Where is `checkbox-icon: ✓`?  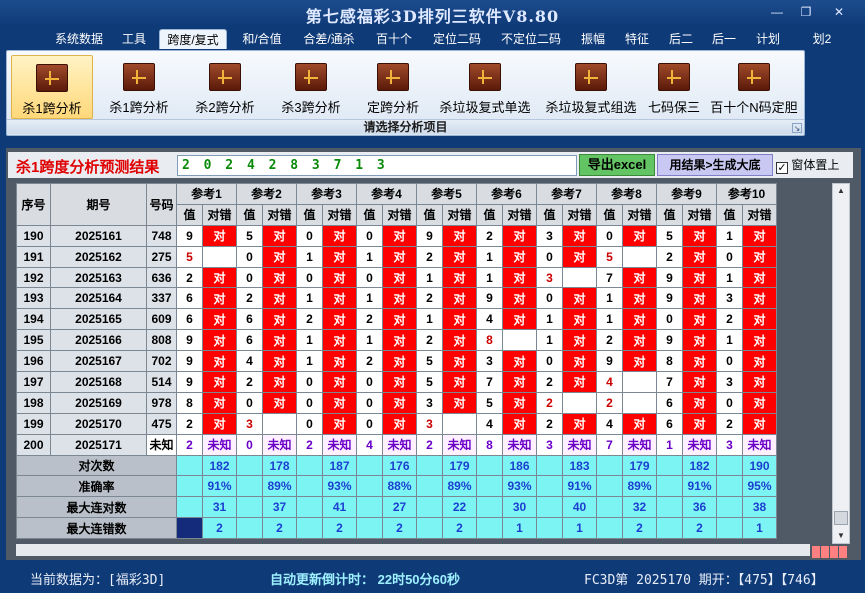 checkbox-icon: ✓ is located at coordinates (782, 168).